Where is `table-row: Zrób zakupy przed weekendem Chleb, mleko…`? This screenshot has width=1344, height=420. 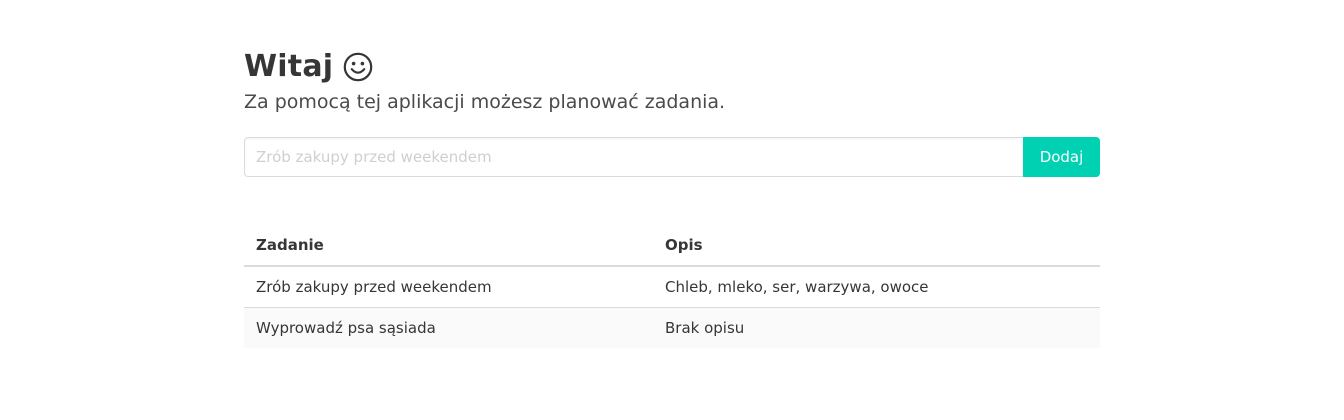 table-row: Zrób zakupy przed weekendem Chleb, mleko… is located at coordinates (672, 287).